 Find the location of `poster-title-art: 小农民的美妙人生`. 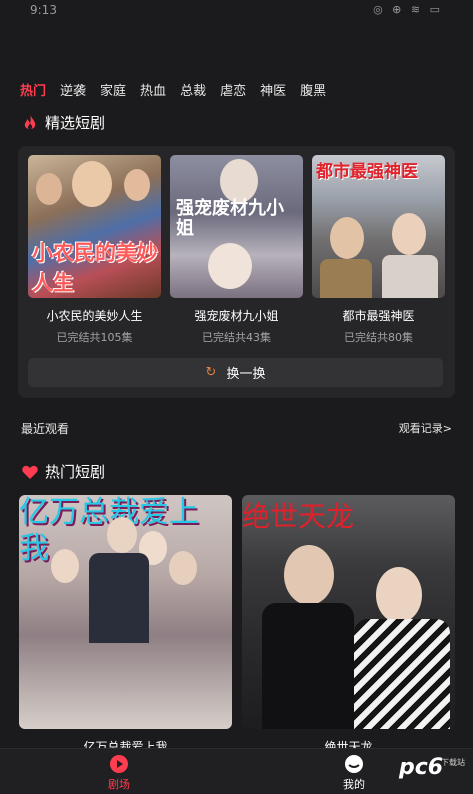

poster-title-art: 小农民的美妙人生 is located at coordinates (95, 267).